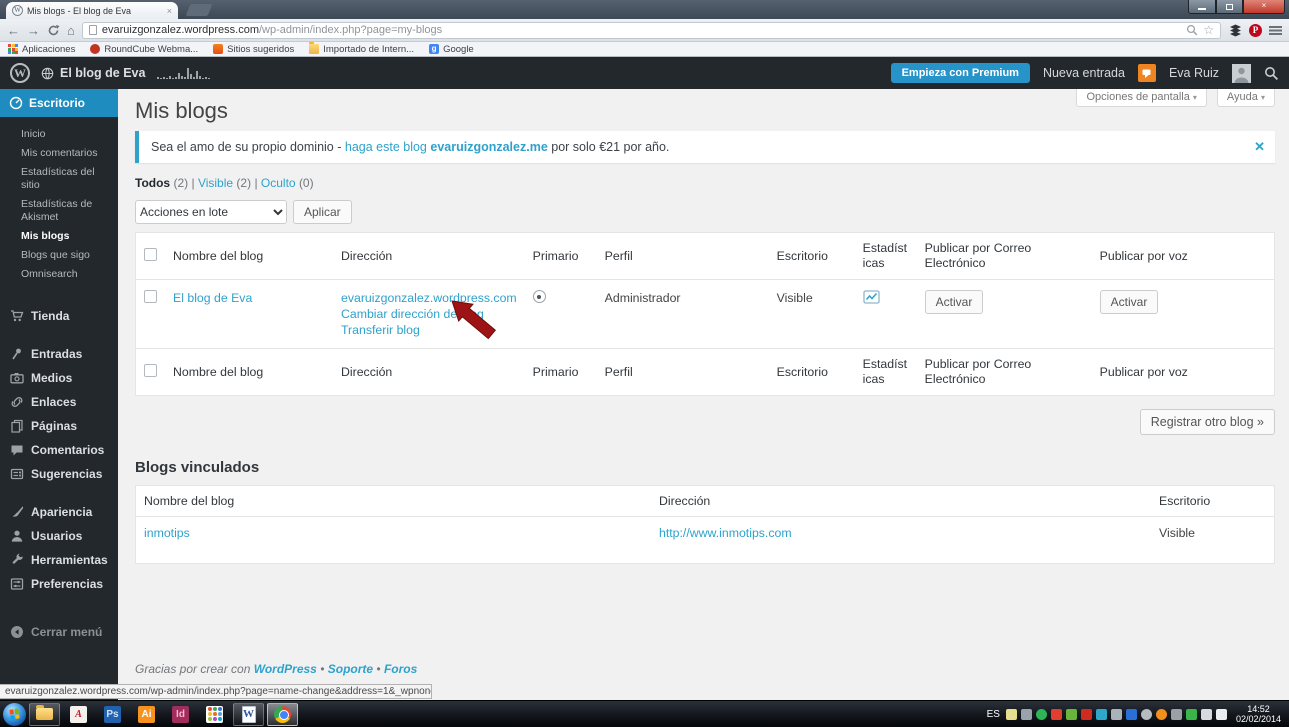 This screenshot has height=727, width=1289. I want to click on taskbar-word: W, so click(248, 714).